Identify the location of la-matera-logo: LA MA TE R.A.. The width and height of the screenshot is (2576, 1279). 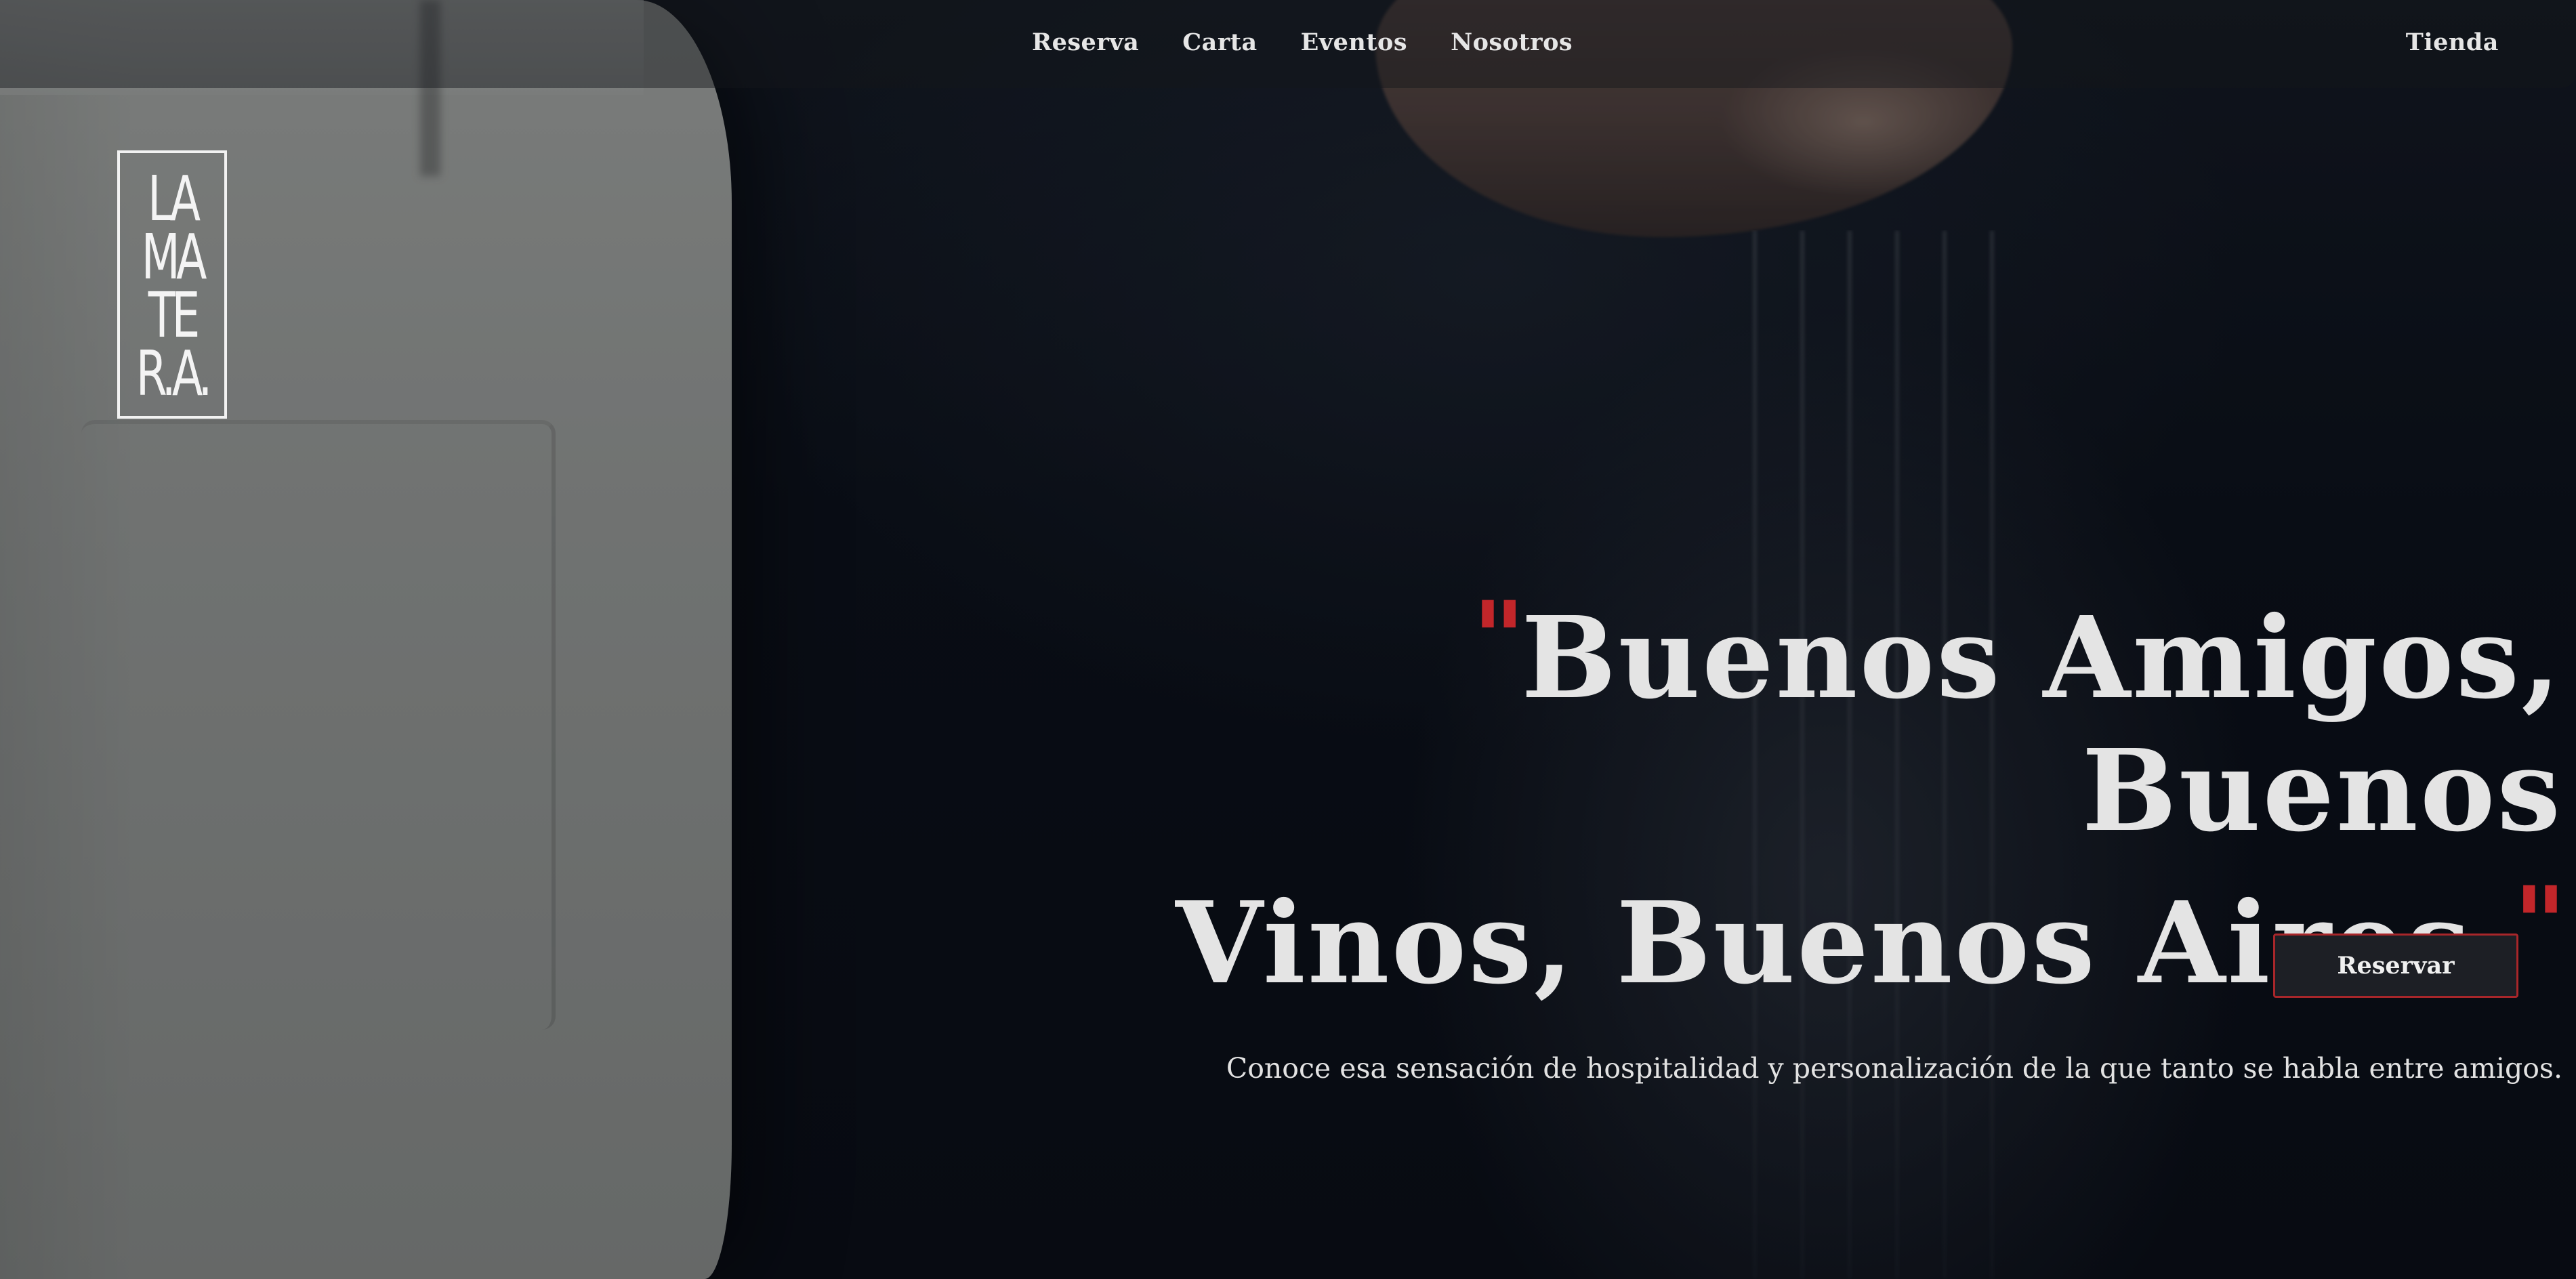
(172, 285).